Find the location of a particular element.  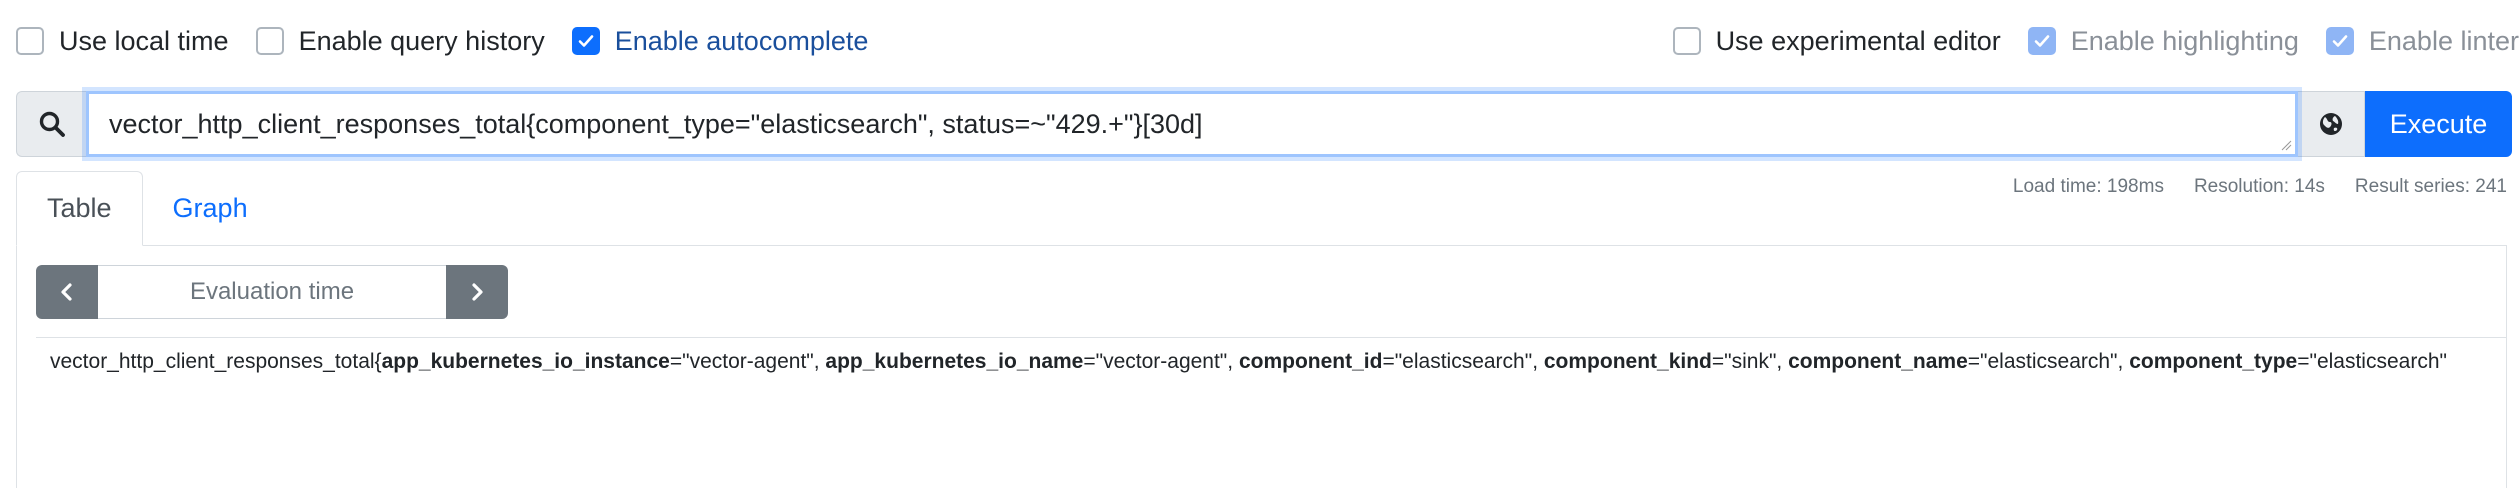

label-key: component_kind is located at coordinates (1627, 361).